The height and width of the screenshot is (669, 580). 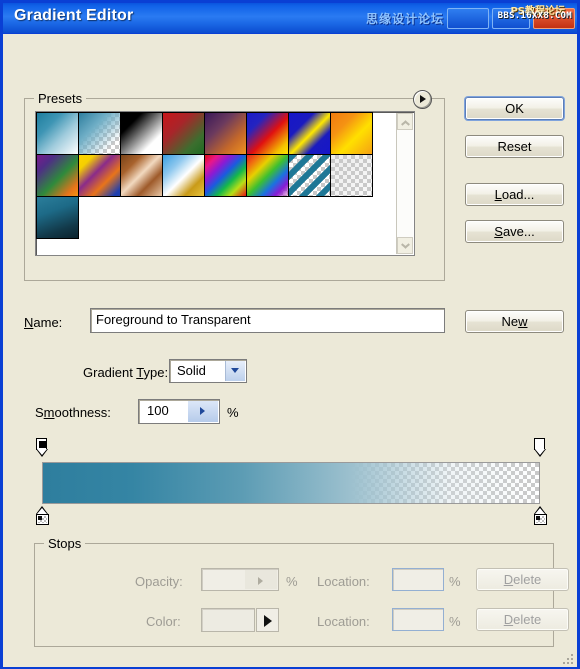 I want to click on opacity-slider-button, so click(x=261, y=579).